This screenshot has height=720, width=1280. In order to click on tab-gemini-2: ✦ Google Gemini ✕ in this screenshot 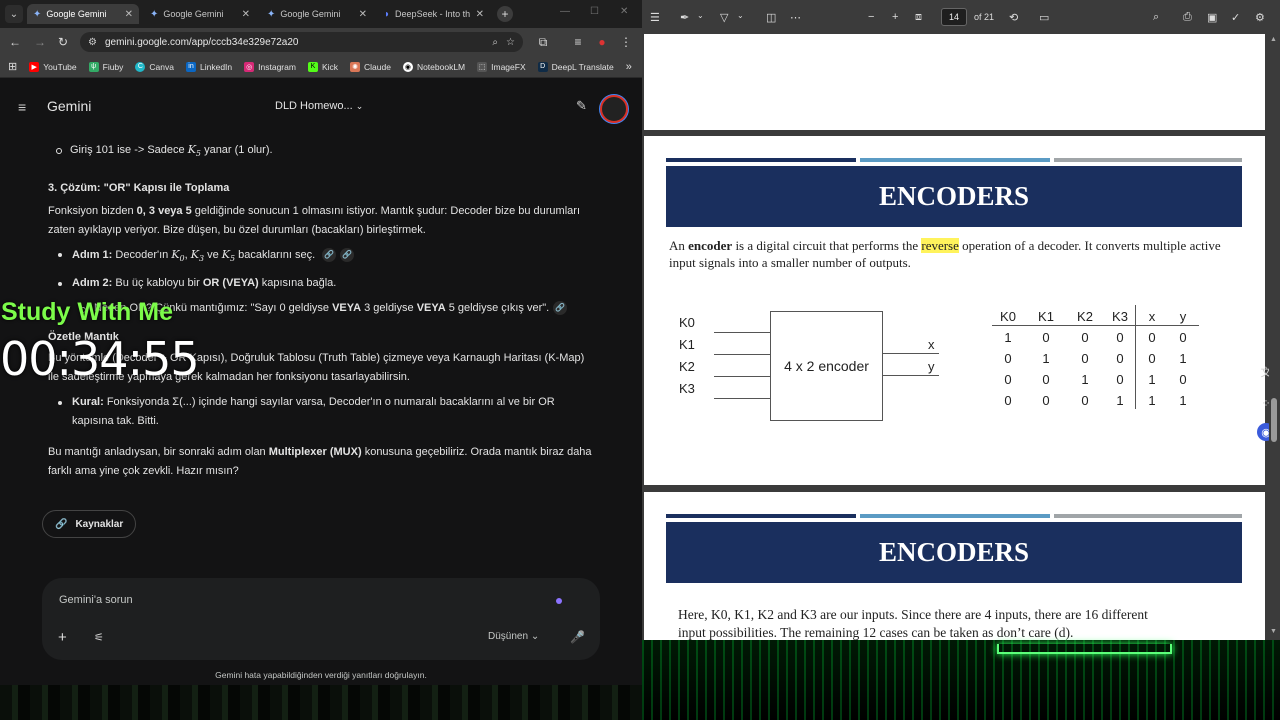, I will do `click(200, 14)`.